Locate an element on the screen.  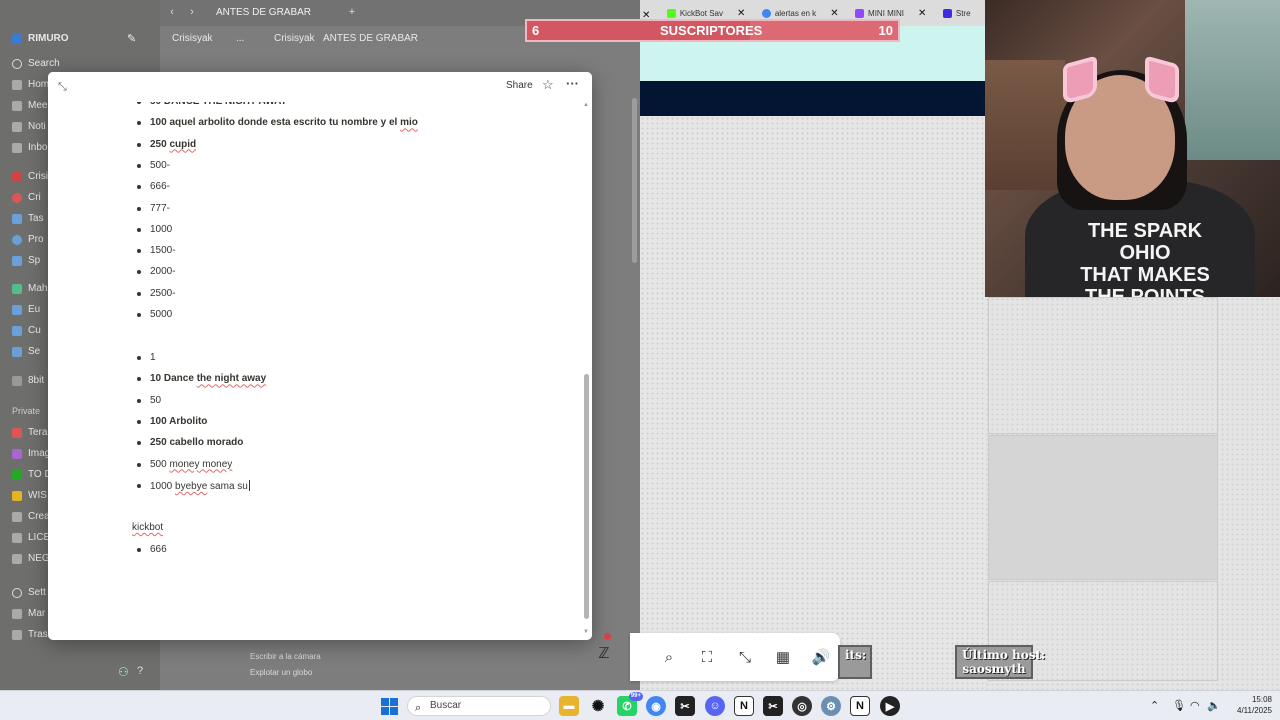
speaker-icon: 🔈 is located at coordinates (1214, 705).